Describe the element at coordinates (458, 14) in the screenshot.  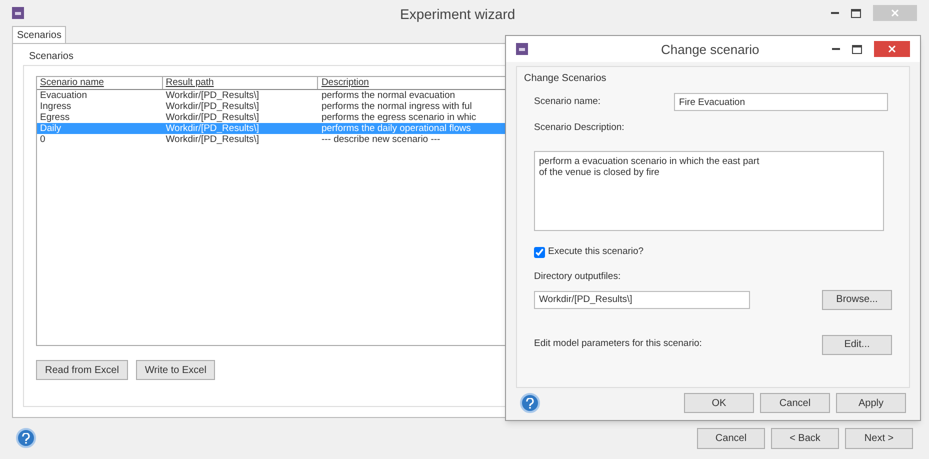
I see `window-title: Experiment wizard` at that location.